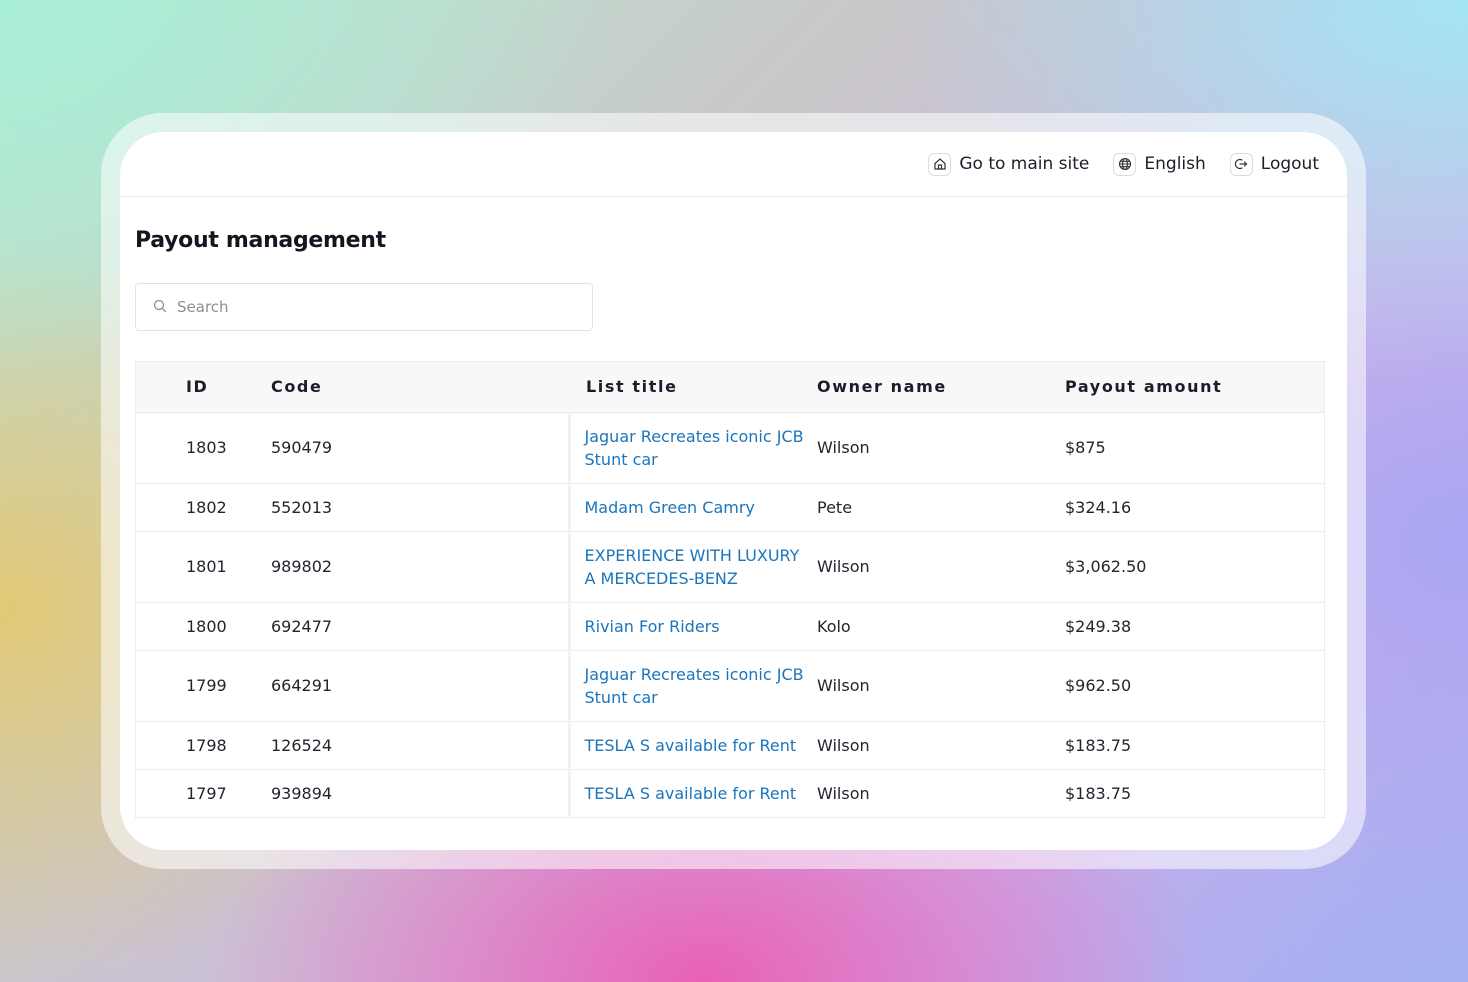 The width and height of the screenshot is (1468, 982). I want to click on cell-code: 692477, so click(420, 626).